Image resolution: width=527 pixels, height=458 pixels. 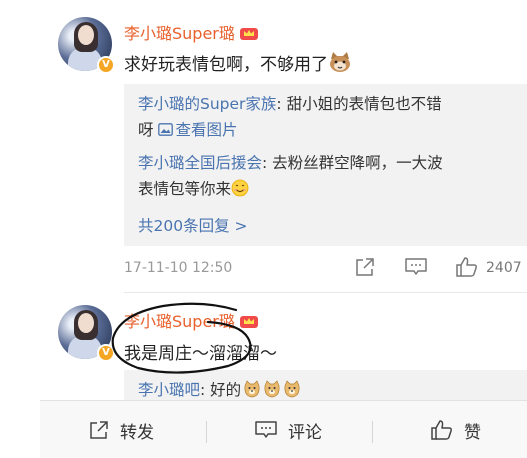 What do you see at coordinates (200, 354) in the screenshot?
I see `post2-comment-text: 我是周庄～溜溜溜～` at bounding box center [200, 354].